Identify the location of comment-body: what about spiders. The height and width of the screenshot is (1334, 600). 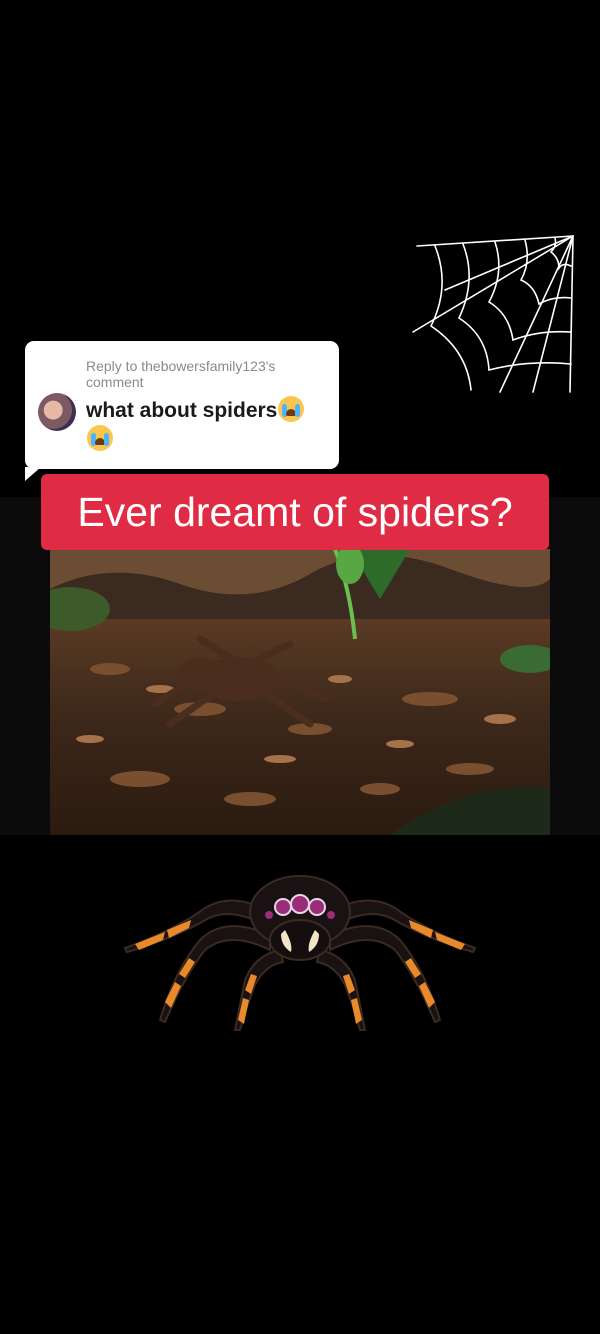
(182, 410).